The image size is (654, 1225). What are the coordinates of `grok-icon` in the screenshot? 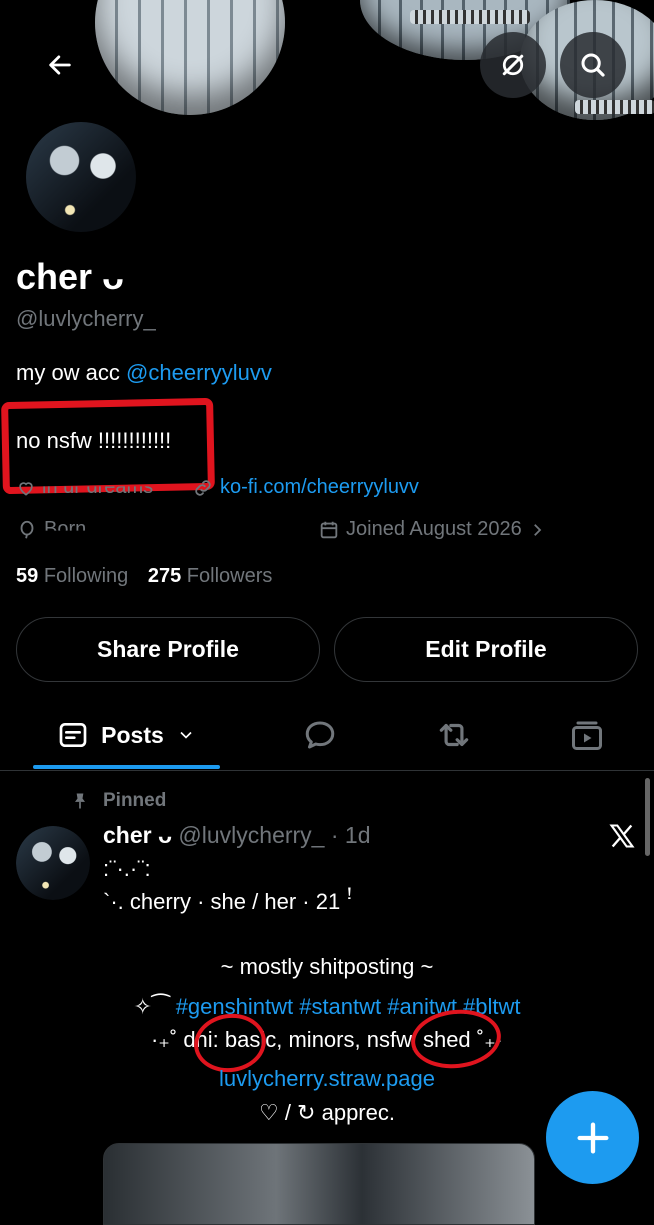 It's located at (513, 65).